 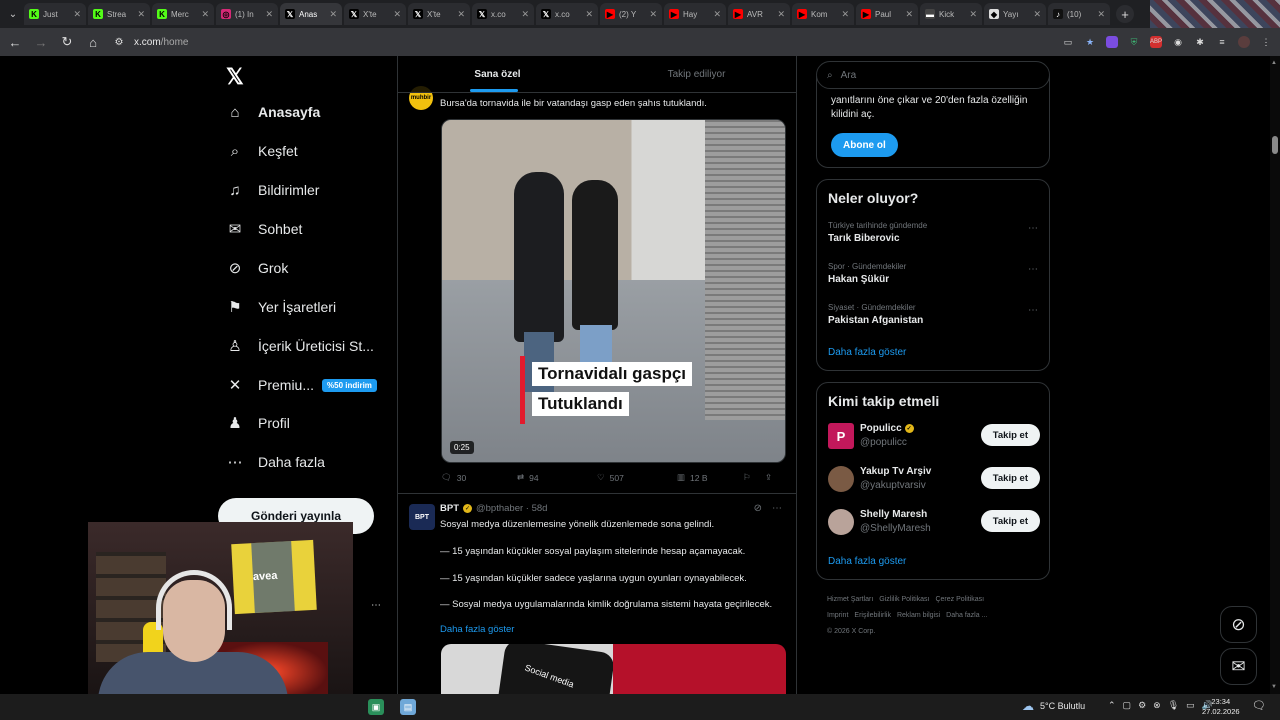 What do you see at coordinates (918, 615) in the screenshot?
I see `footer-link: Reklam bilgisi` at bounding box center [918, 615].